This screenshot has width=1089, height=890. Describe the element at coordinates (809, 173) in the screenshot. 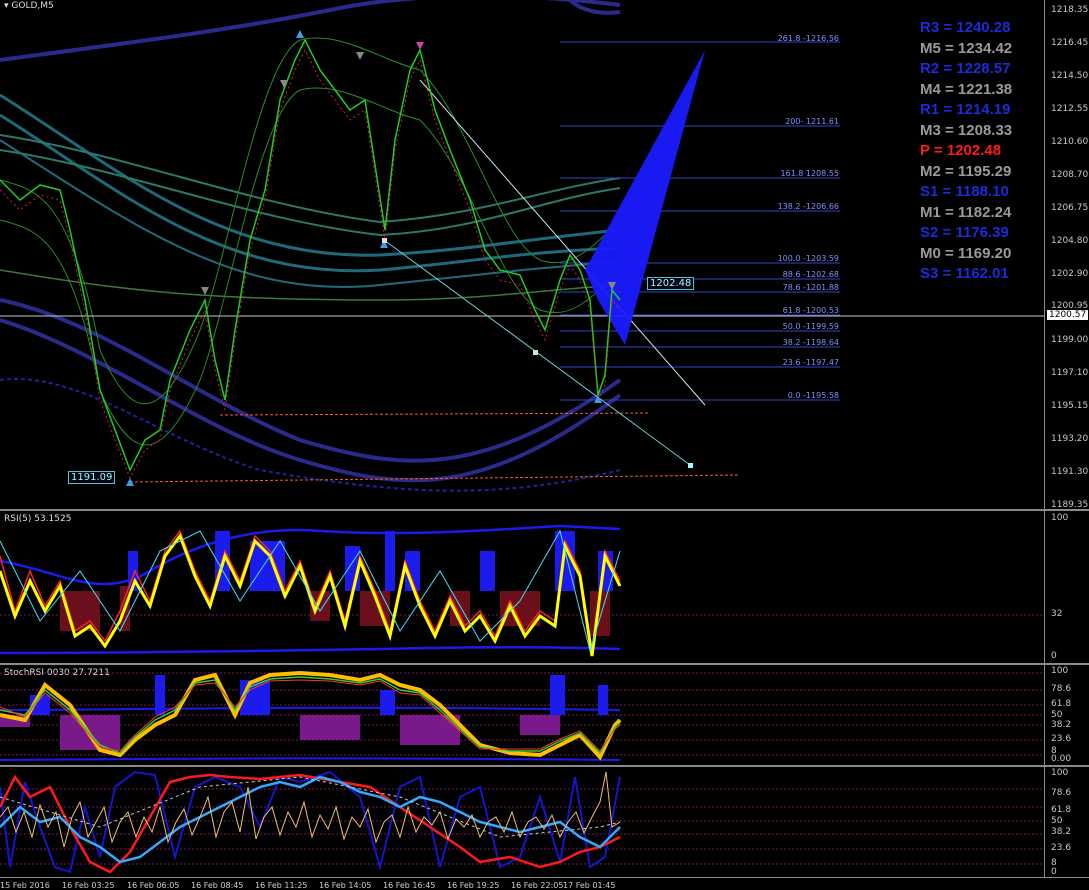

I see `fib-label: 161.8 1208.55` at that location.